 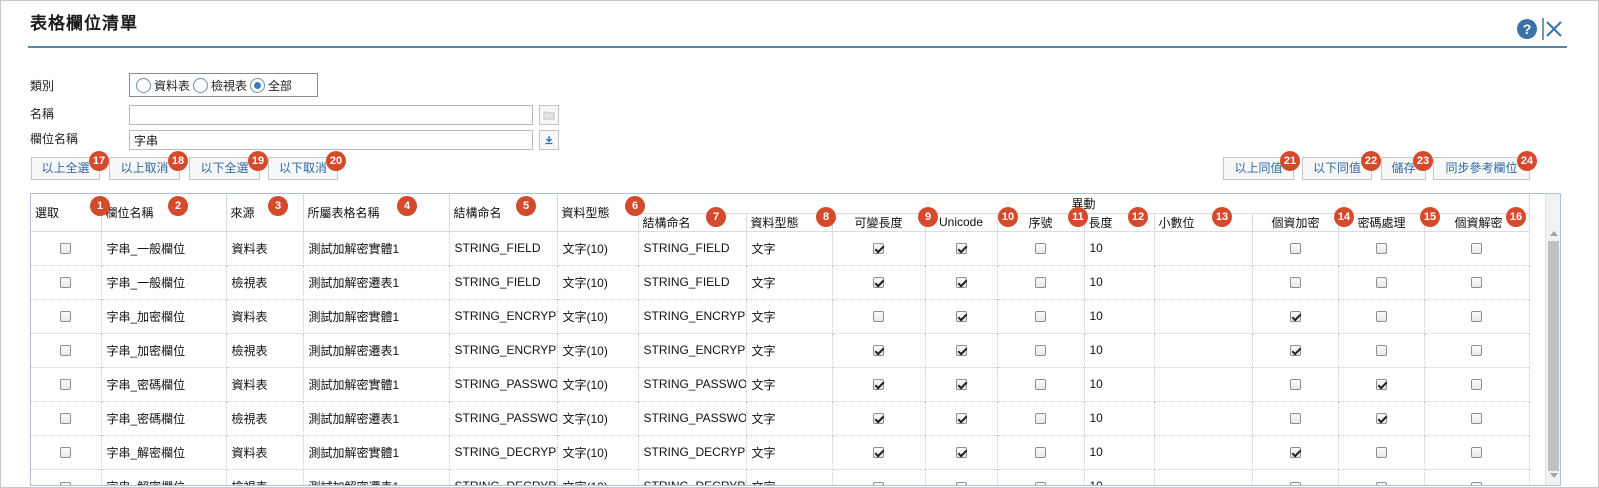 What do you see at coordinates (692, 349) in the screenshot?
I see `new-struct-name-cell: STRING_ENCRYPT` at bounding box center [692, 349].